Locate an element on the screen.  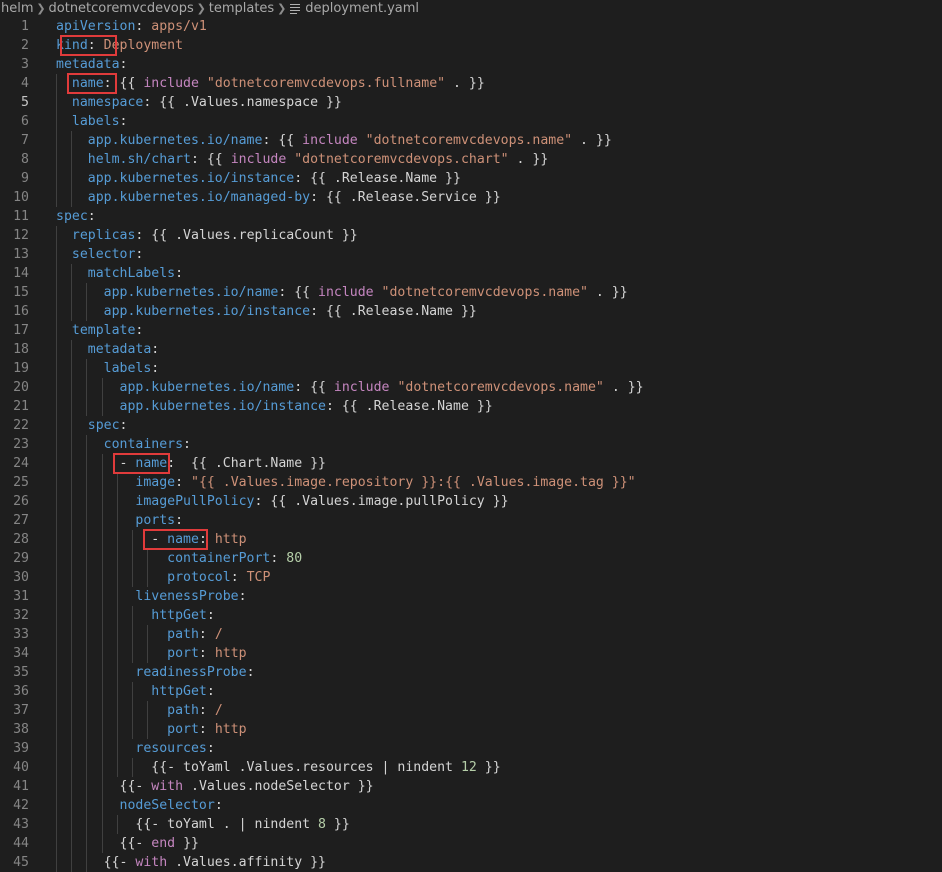
code-line: 44 {{- end }} is located at coordinates (471, 843).